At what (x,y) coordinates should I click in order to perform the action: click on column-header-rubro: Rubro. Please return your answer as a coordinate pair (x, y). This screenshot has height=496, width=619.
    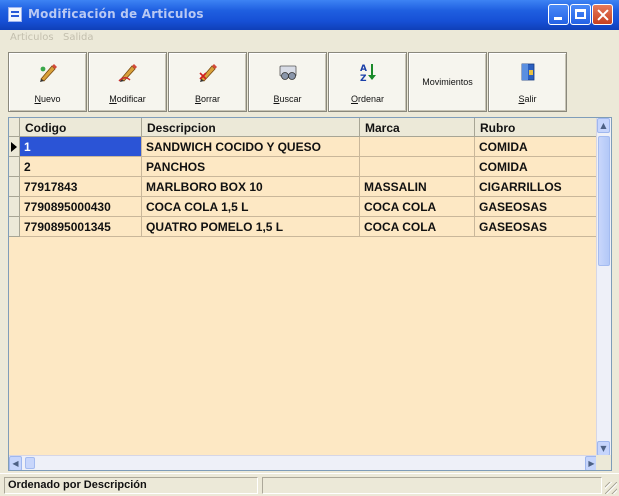
    Looking at the image, I should click on (539, 127).